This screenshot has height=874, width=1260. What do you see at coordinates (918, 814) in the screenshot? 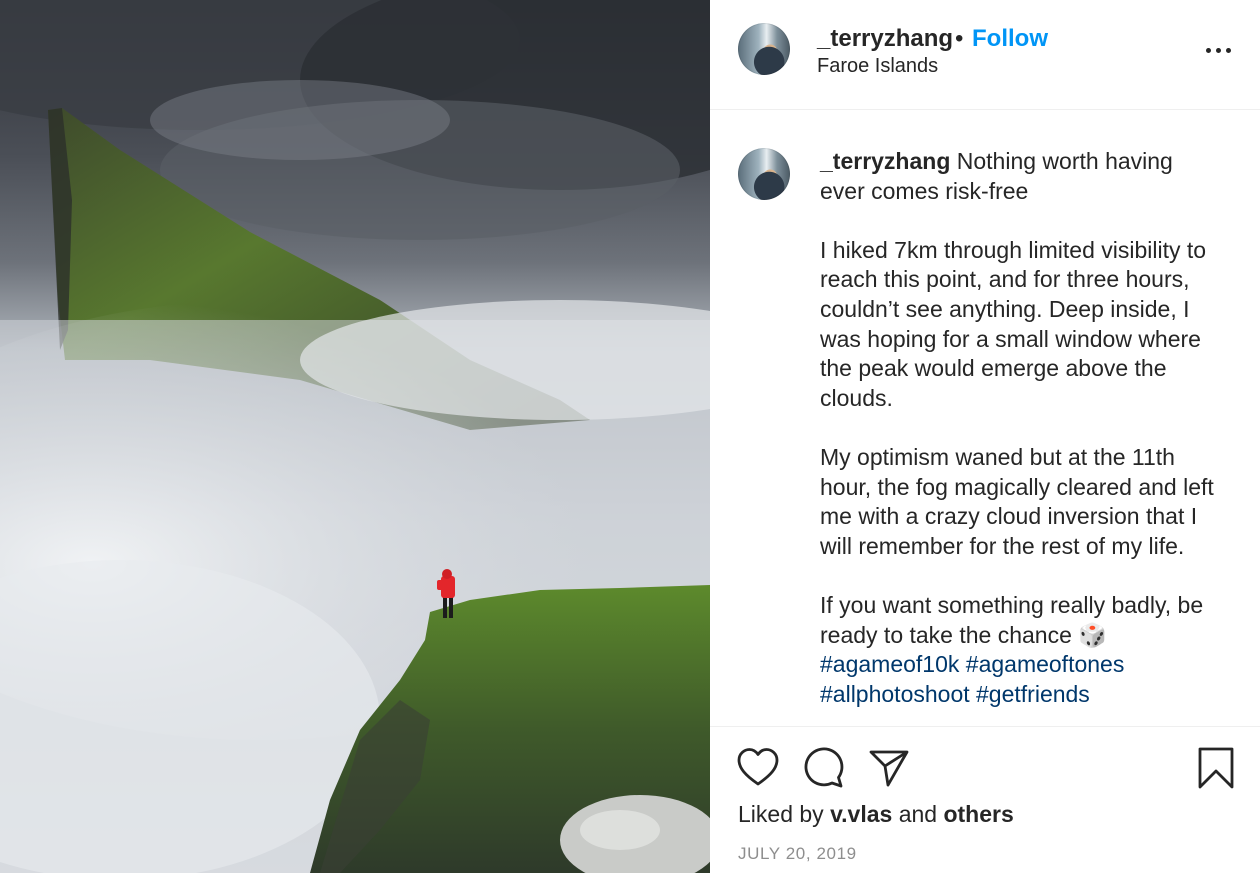
I see `likes-joiner: and` at bounding box center [918, 814].